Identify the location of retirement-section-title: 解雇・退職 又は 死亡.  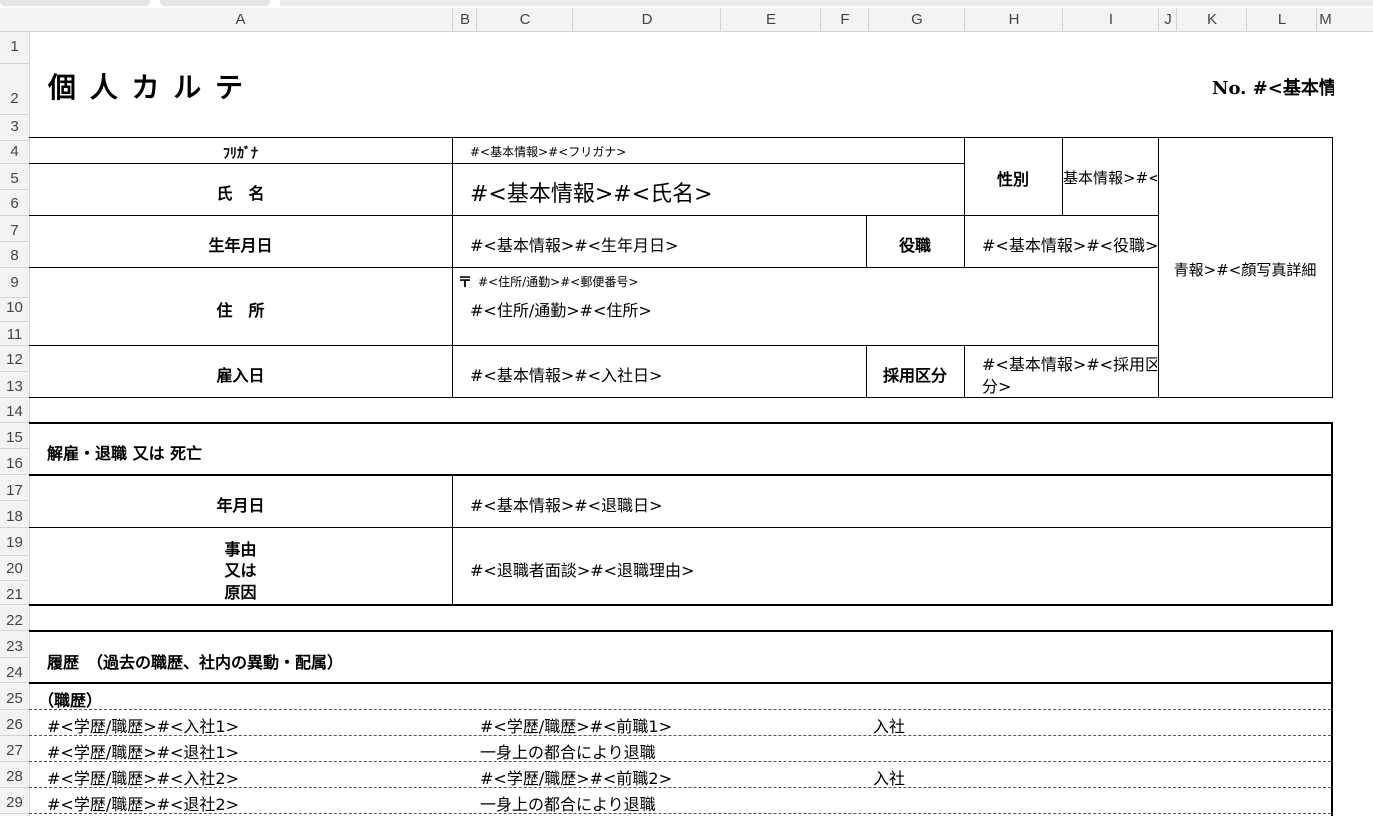
(125, 453).